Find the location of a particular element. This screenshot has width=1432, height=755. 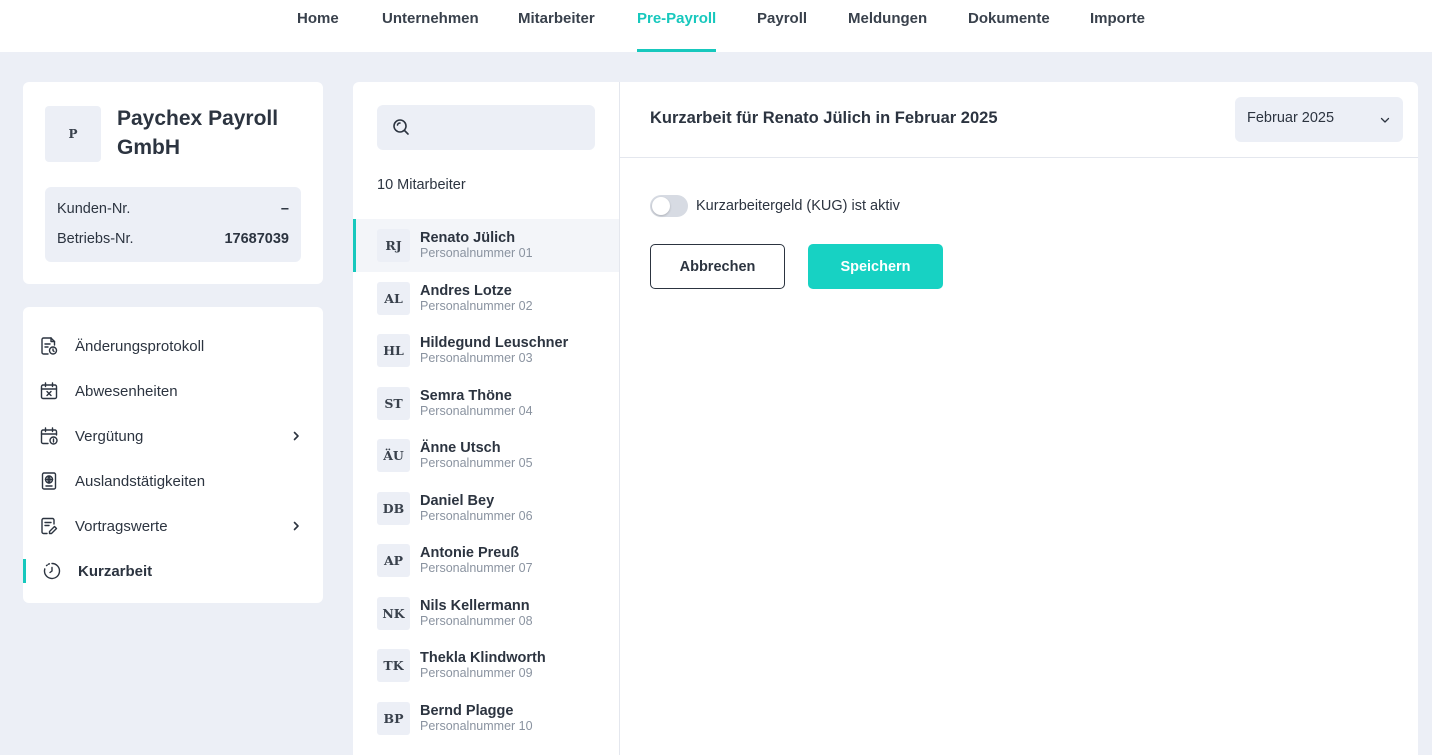

employee-list-item: TK Thekla Klindworth Personalnummer 09 is located at coordinates (486, 665).